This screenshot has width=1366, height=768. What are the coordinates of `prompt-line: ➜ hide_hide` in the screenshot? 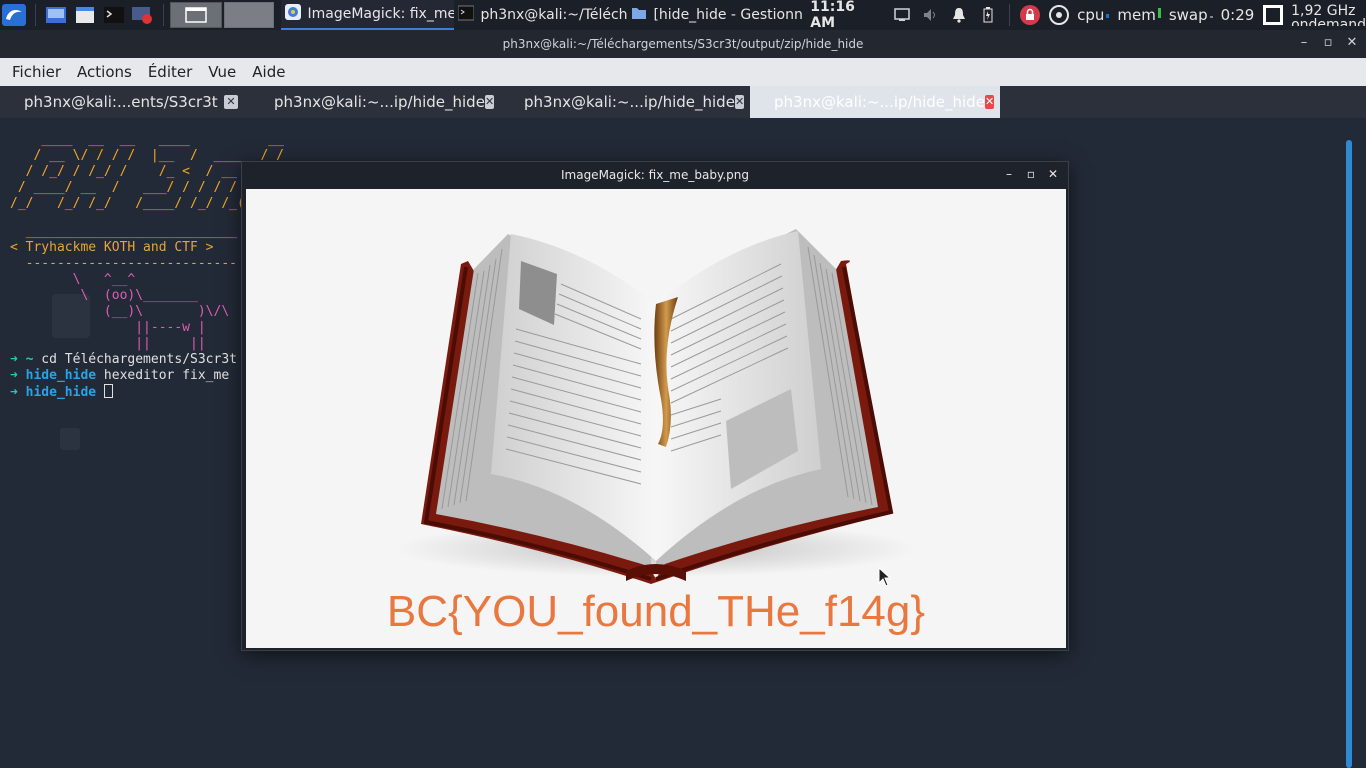 It's located at (61, 392).